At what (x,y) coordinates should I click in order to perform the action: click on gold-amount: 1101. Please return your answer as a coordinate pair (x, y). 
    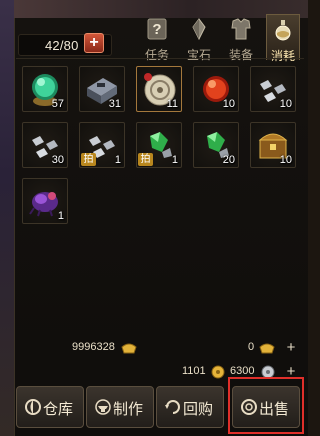
    Looking at the image, I should click on (194, 371).